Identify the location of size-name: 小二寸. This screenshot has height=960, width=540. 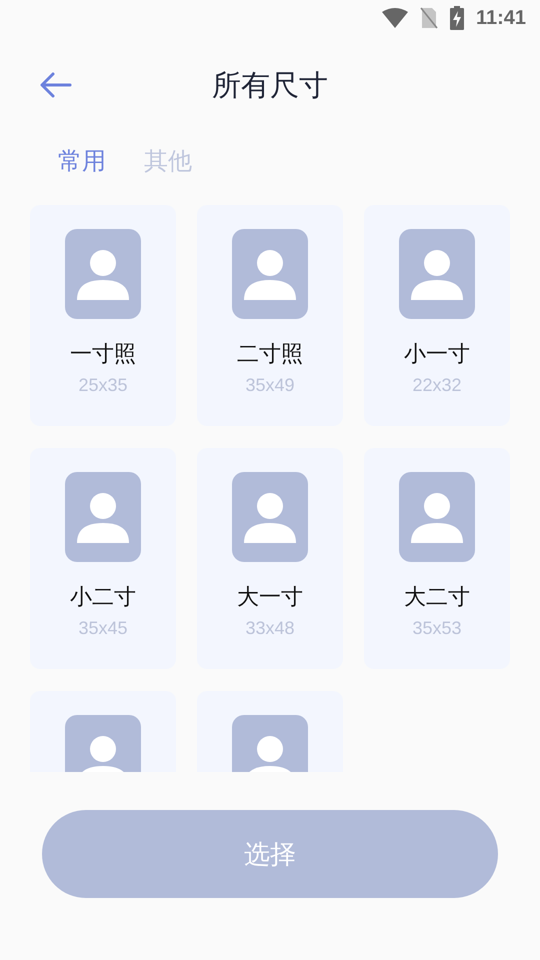
(103, 598).